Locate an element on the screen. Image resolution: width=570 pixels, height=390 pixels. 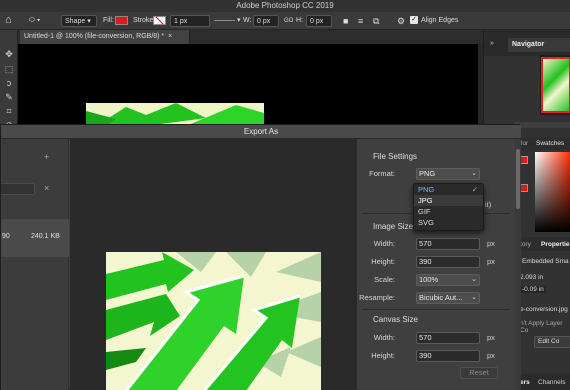
format-option-gif: GIF is located at coordinates (448, 211).